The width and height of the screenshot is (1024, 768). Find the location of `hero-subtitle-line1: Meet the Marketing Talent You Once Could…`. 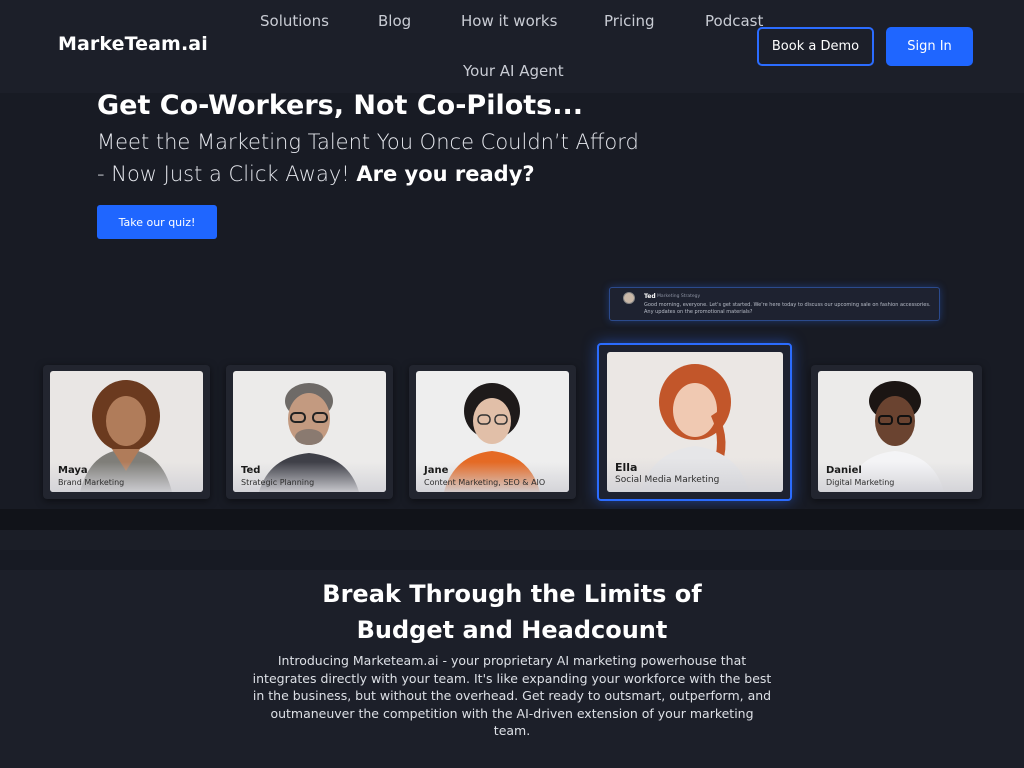

hero-subtitle-line1: Meet the Marketing Talent You Once Could… is located at coordinates (368, 142).